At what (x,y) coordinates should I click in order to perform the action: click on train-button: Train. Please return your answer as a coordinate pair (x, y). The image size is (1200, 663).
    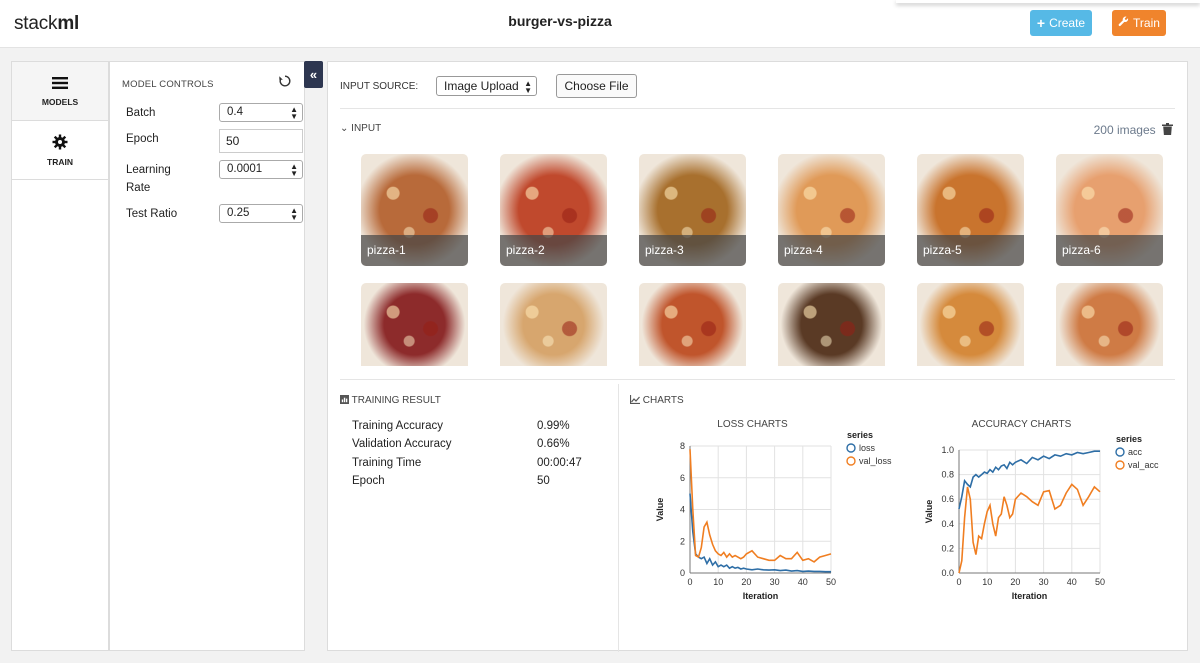
    Looking at the image, I should click on (1139, 23).